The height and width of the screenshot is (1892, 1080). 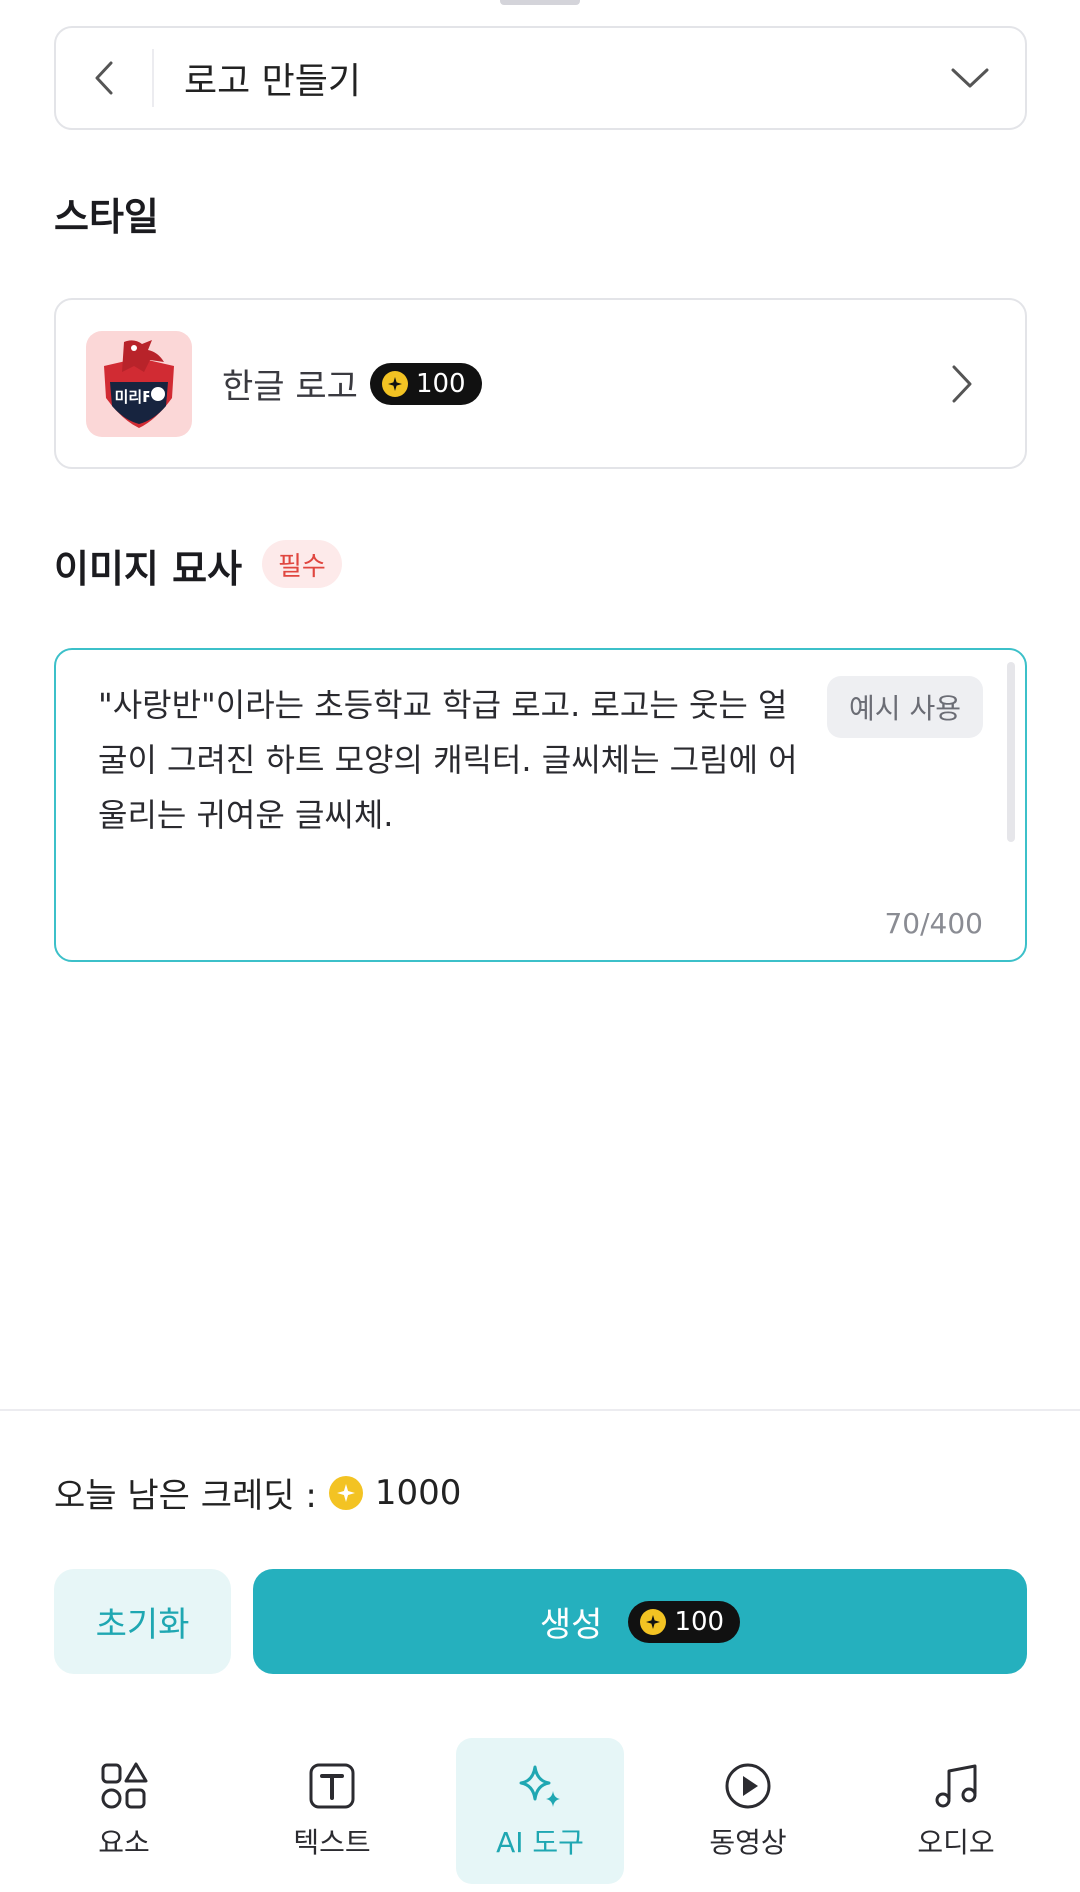 I want to click on dropdown-toggle, so click(x=970, y=78).